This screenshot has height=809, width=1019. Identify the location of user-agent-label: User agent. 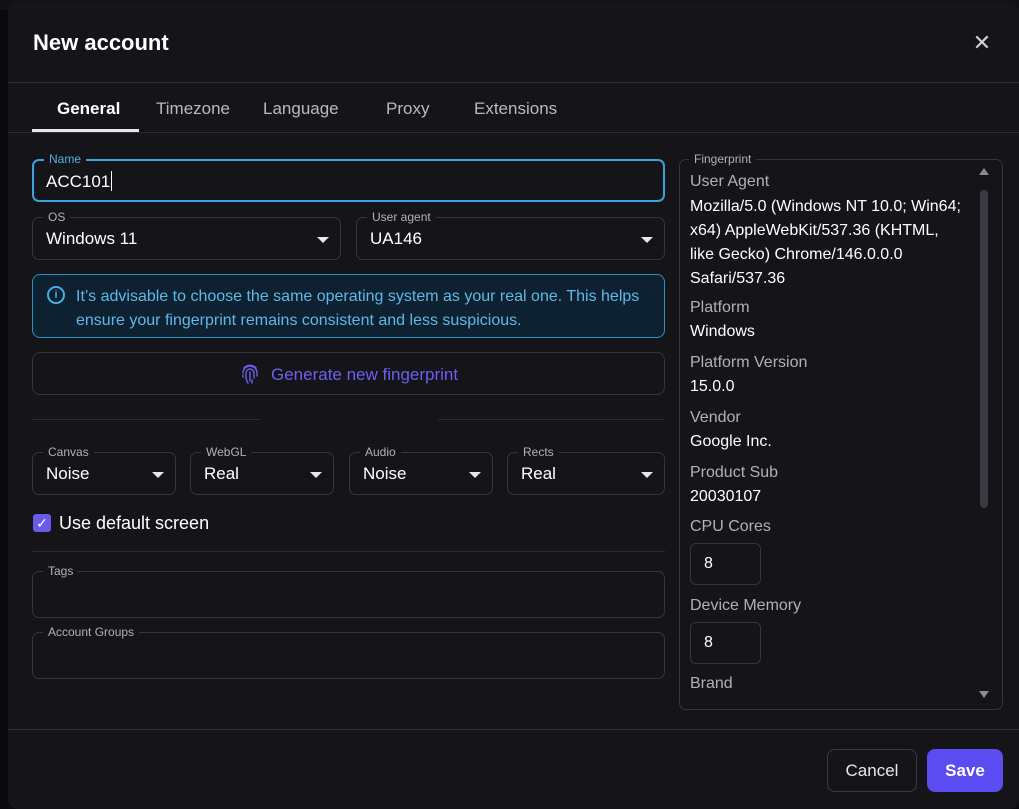
(401, 217).